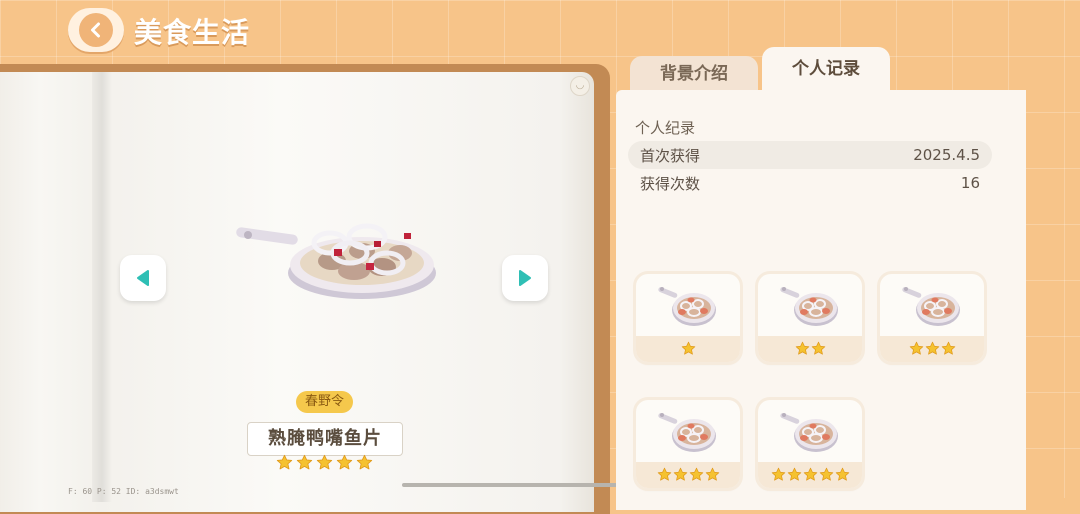 The width and height of the screenshot is (1080, 514). What do you see at coordinates (670, 155) in the screenshot?
I see `first-obtained-label: 首次获得` at bounding box center [670, 155].